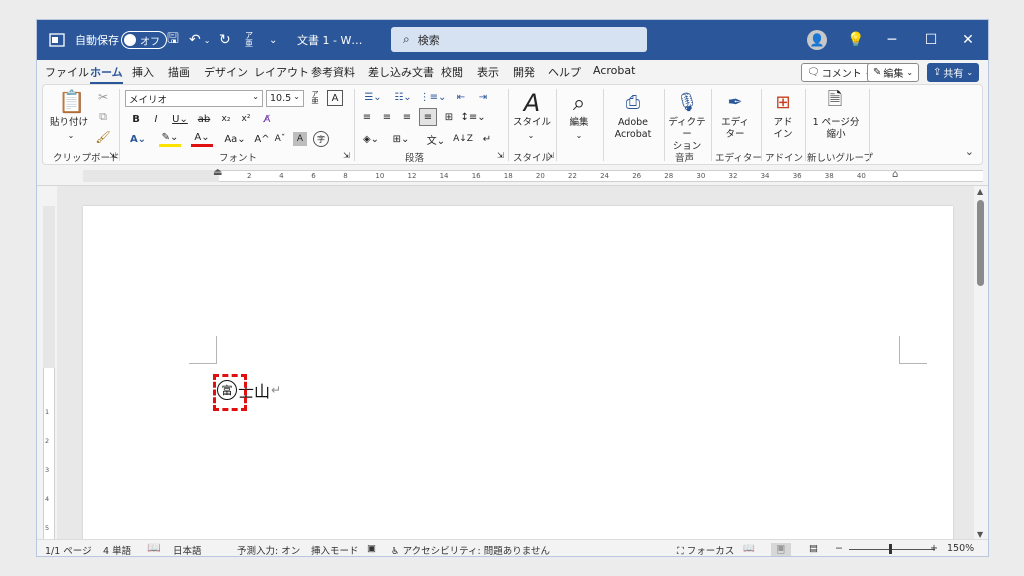 The image size is (1024, 576). I want to click on tab-mailings: 差し込み文書, so click(401, 72).